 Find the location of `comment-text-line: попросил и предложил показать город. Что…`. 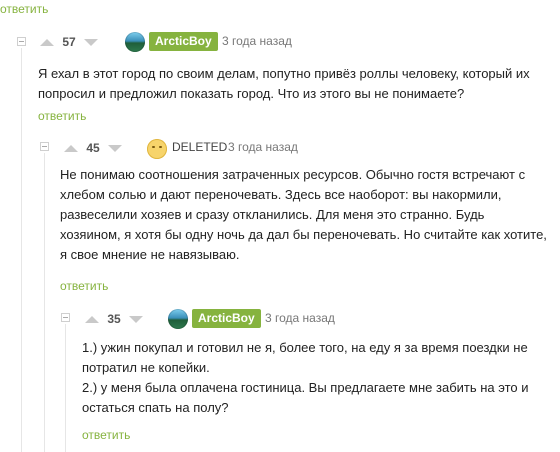

comment-text-line: попросил и предложил показать город. Что… is located at coordinates (251, 93).